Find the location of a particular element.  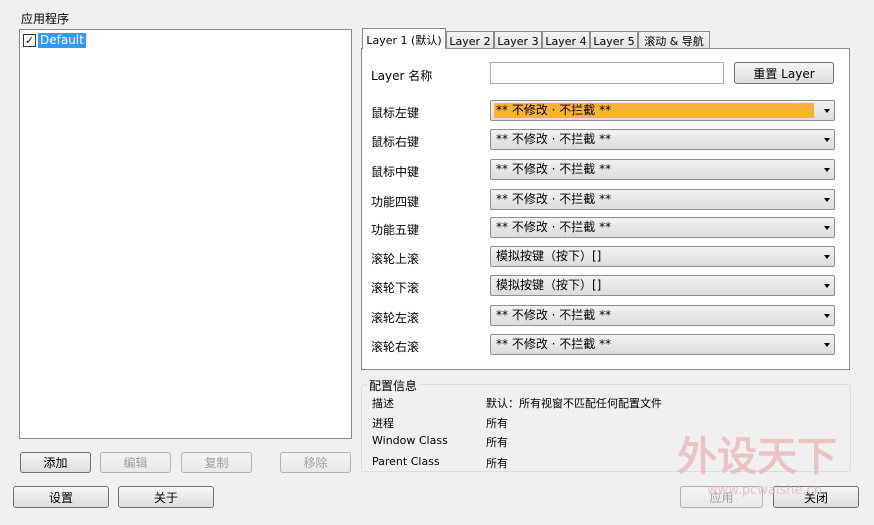

info-key-window-class: Window Class is located at coordinates (410, 440).